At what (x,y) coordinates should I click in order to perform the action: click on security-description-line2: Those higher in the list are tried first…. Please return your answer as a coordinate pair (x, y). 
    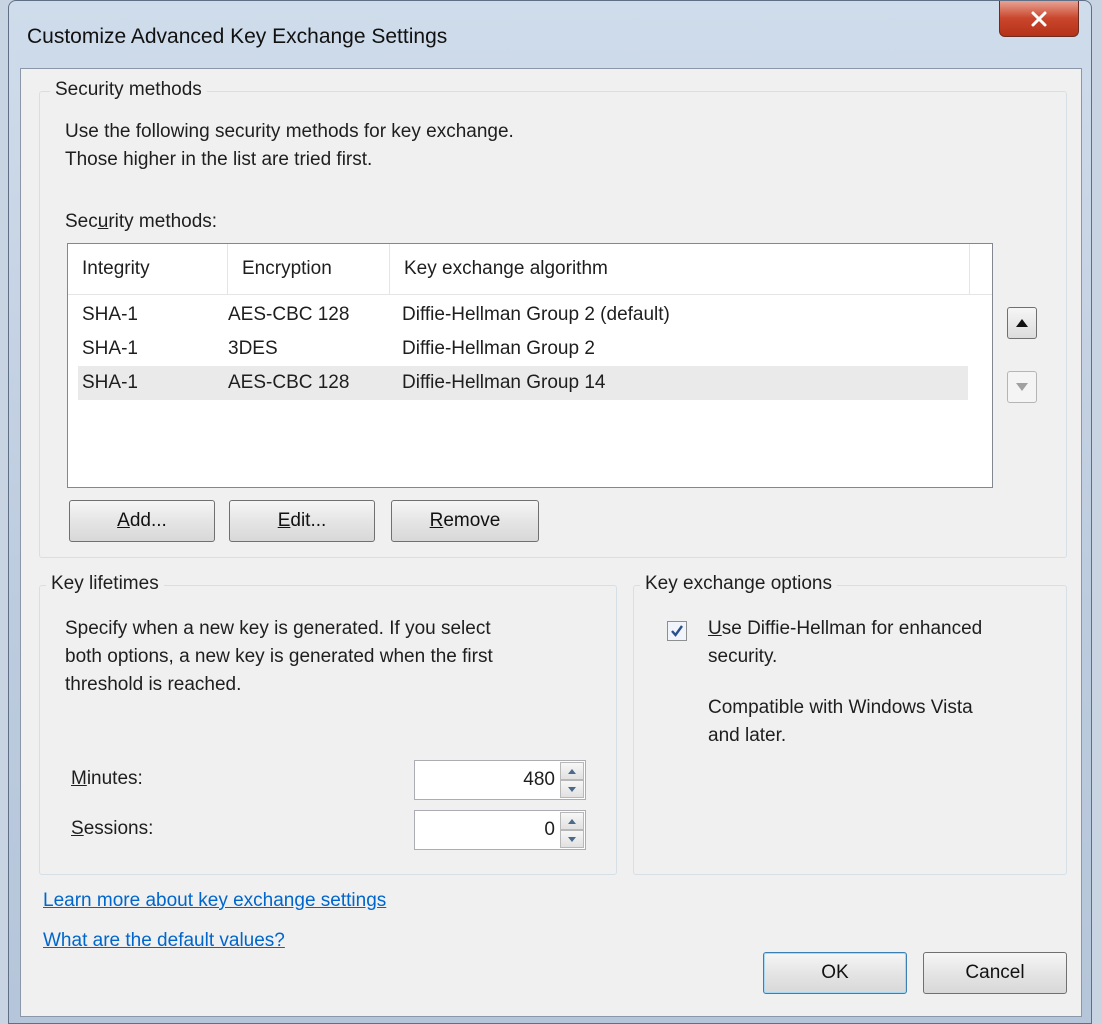
    Looking at the image, I should click on (219, 159).